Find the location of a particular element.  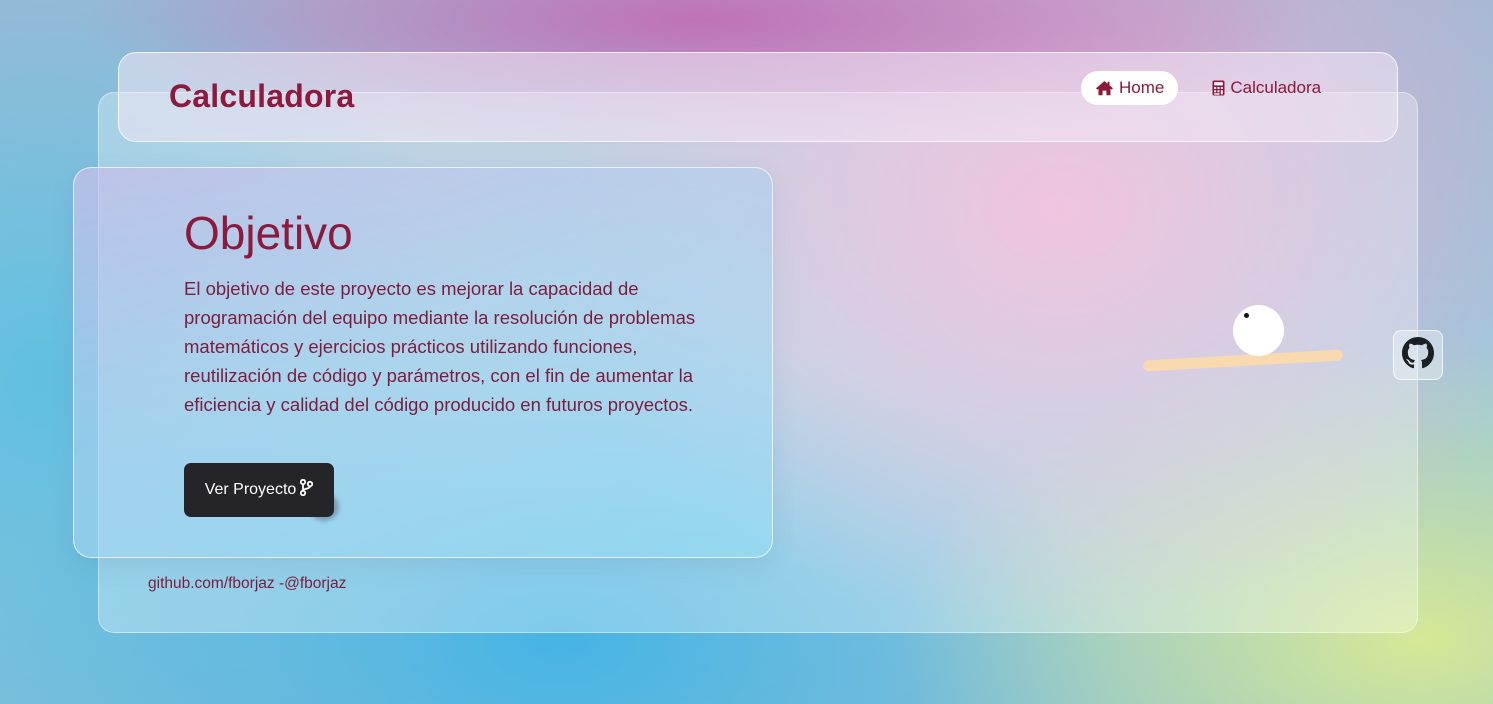

nav-link-home: Home is located at coordinates (1130, 88).